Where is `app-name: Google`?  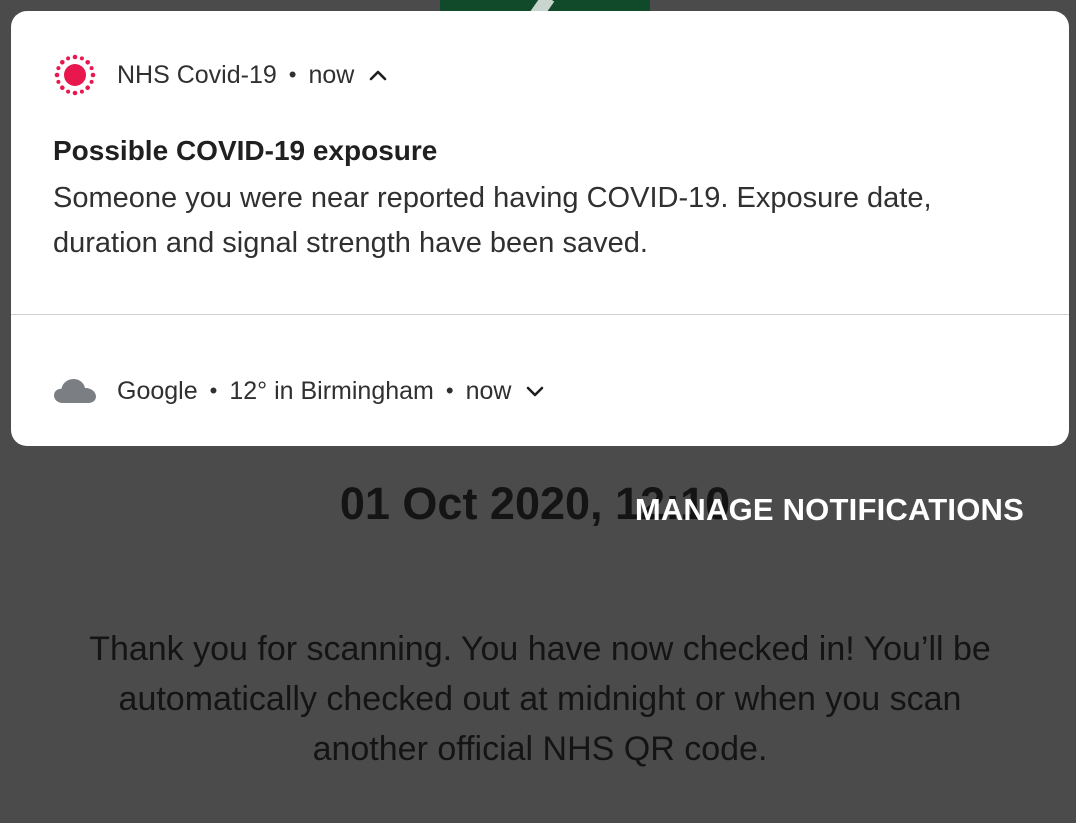 app-name: Google is located at coordinates (157, 390).